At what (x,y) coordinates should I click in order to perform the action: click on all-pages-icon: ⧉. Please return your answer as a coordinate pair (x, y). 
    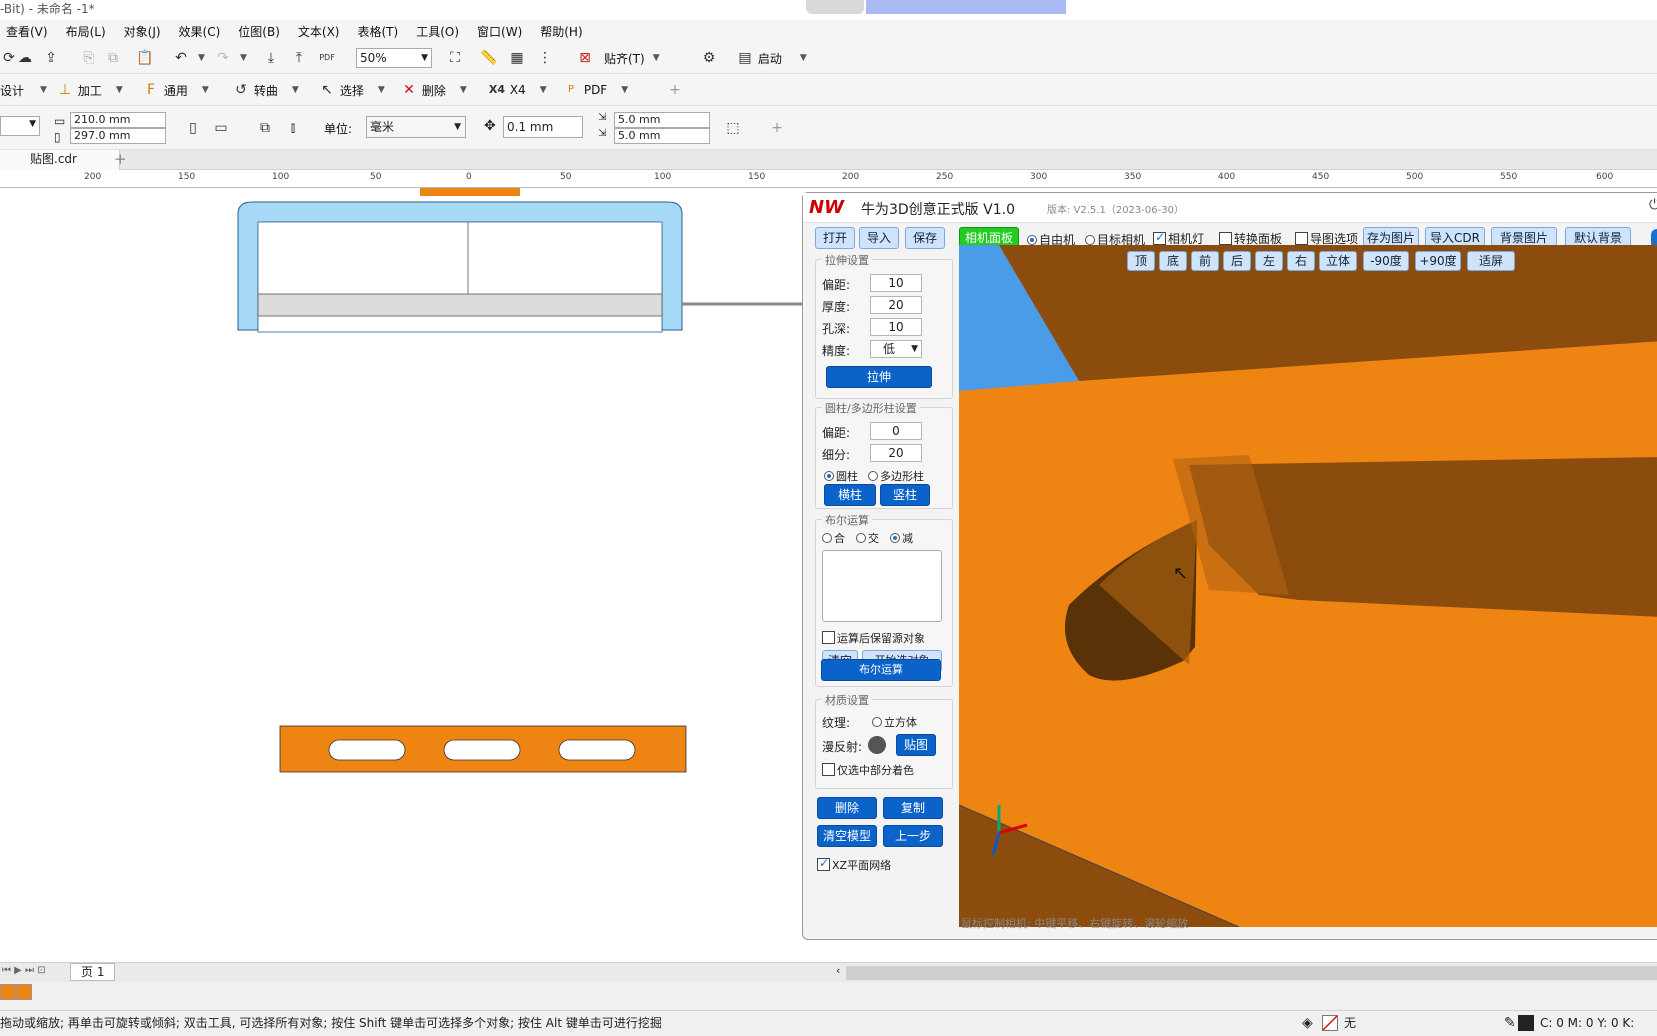
    Looking at the image, I should click on (265, 128).